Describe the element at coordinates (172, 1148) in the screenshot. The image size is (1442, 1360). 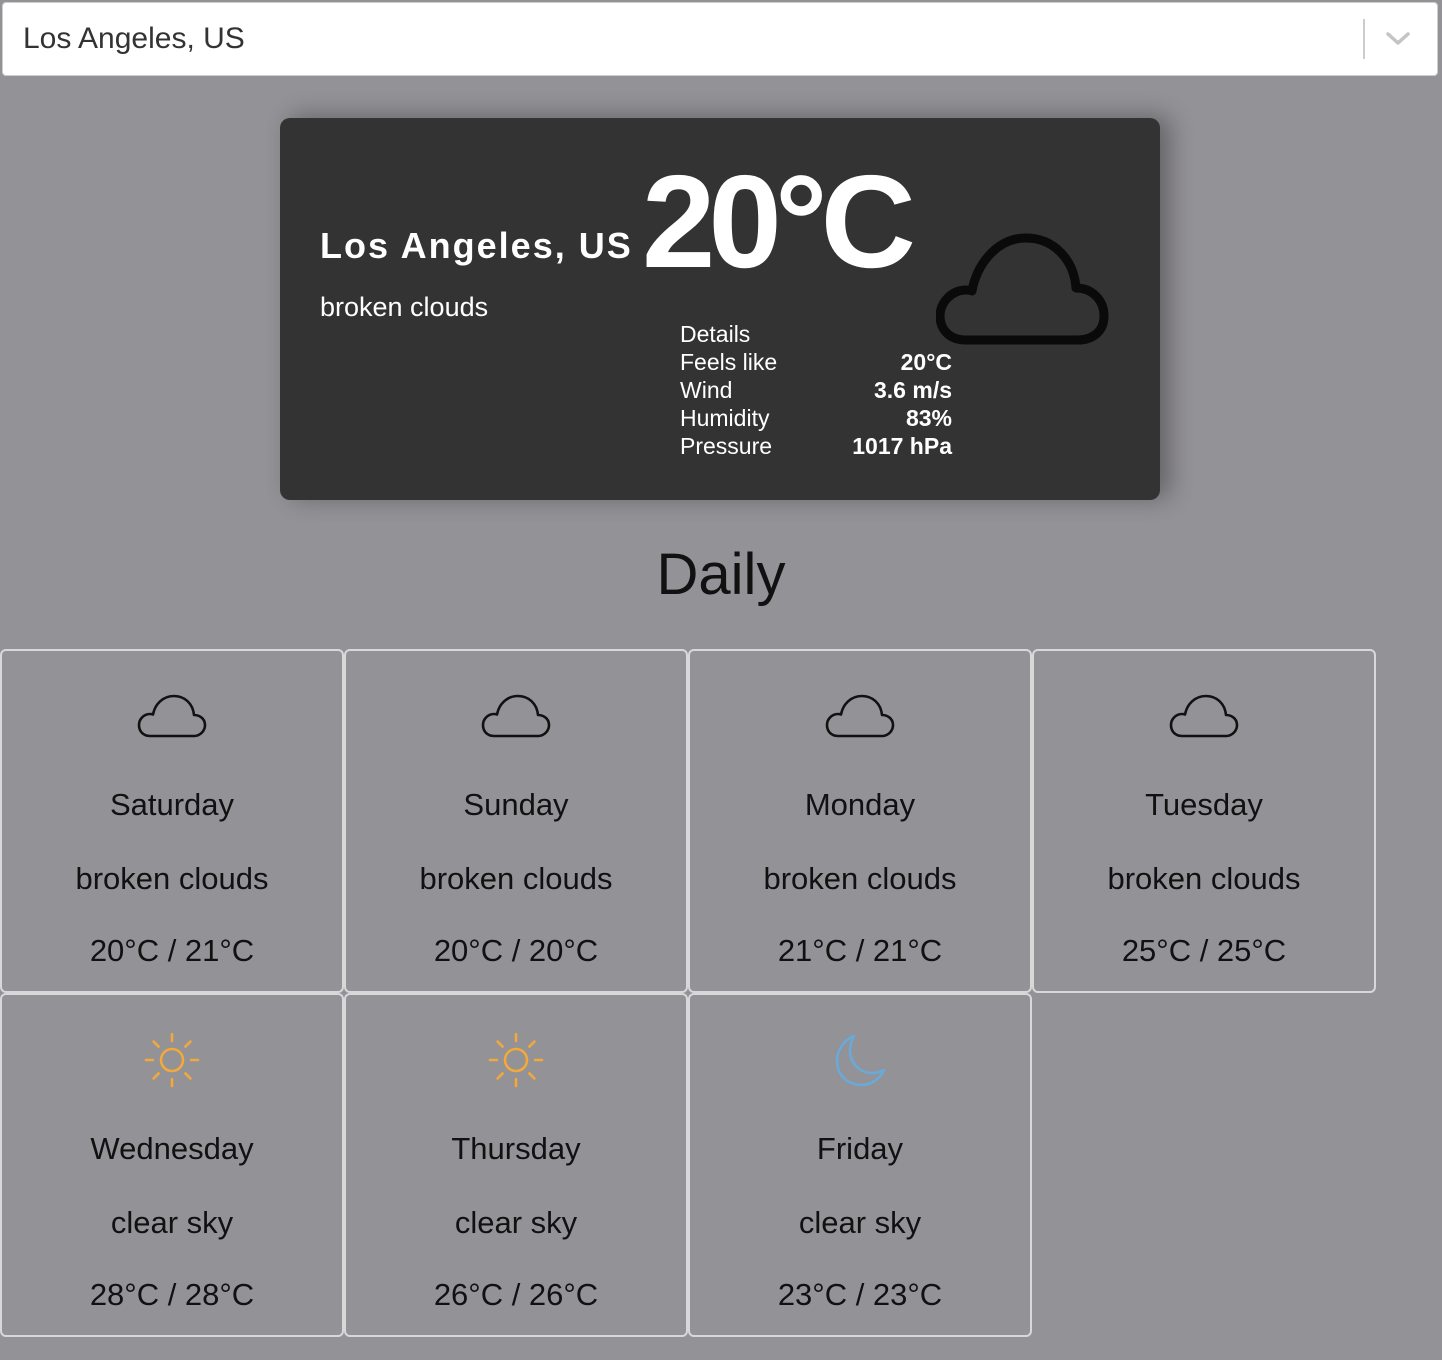
I see `forecast-day: Wednesday` at that location.